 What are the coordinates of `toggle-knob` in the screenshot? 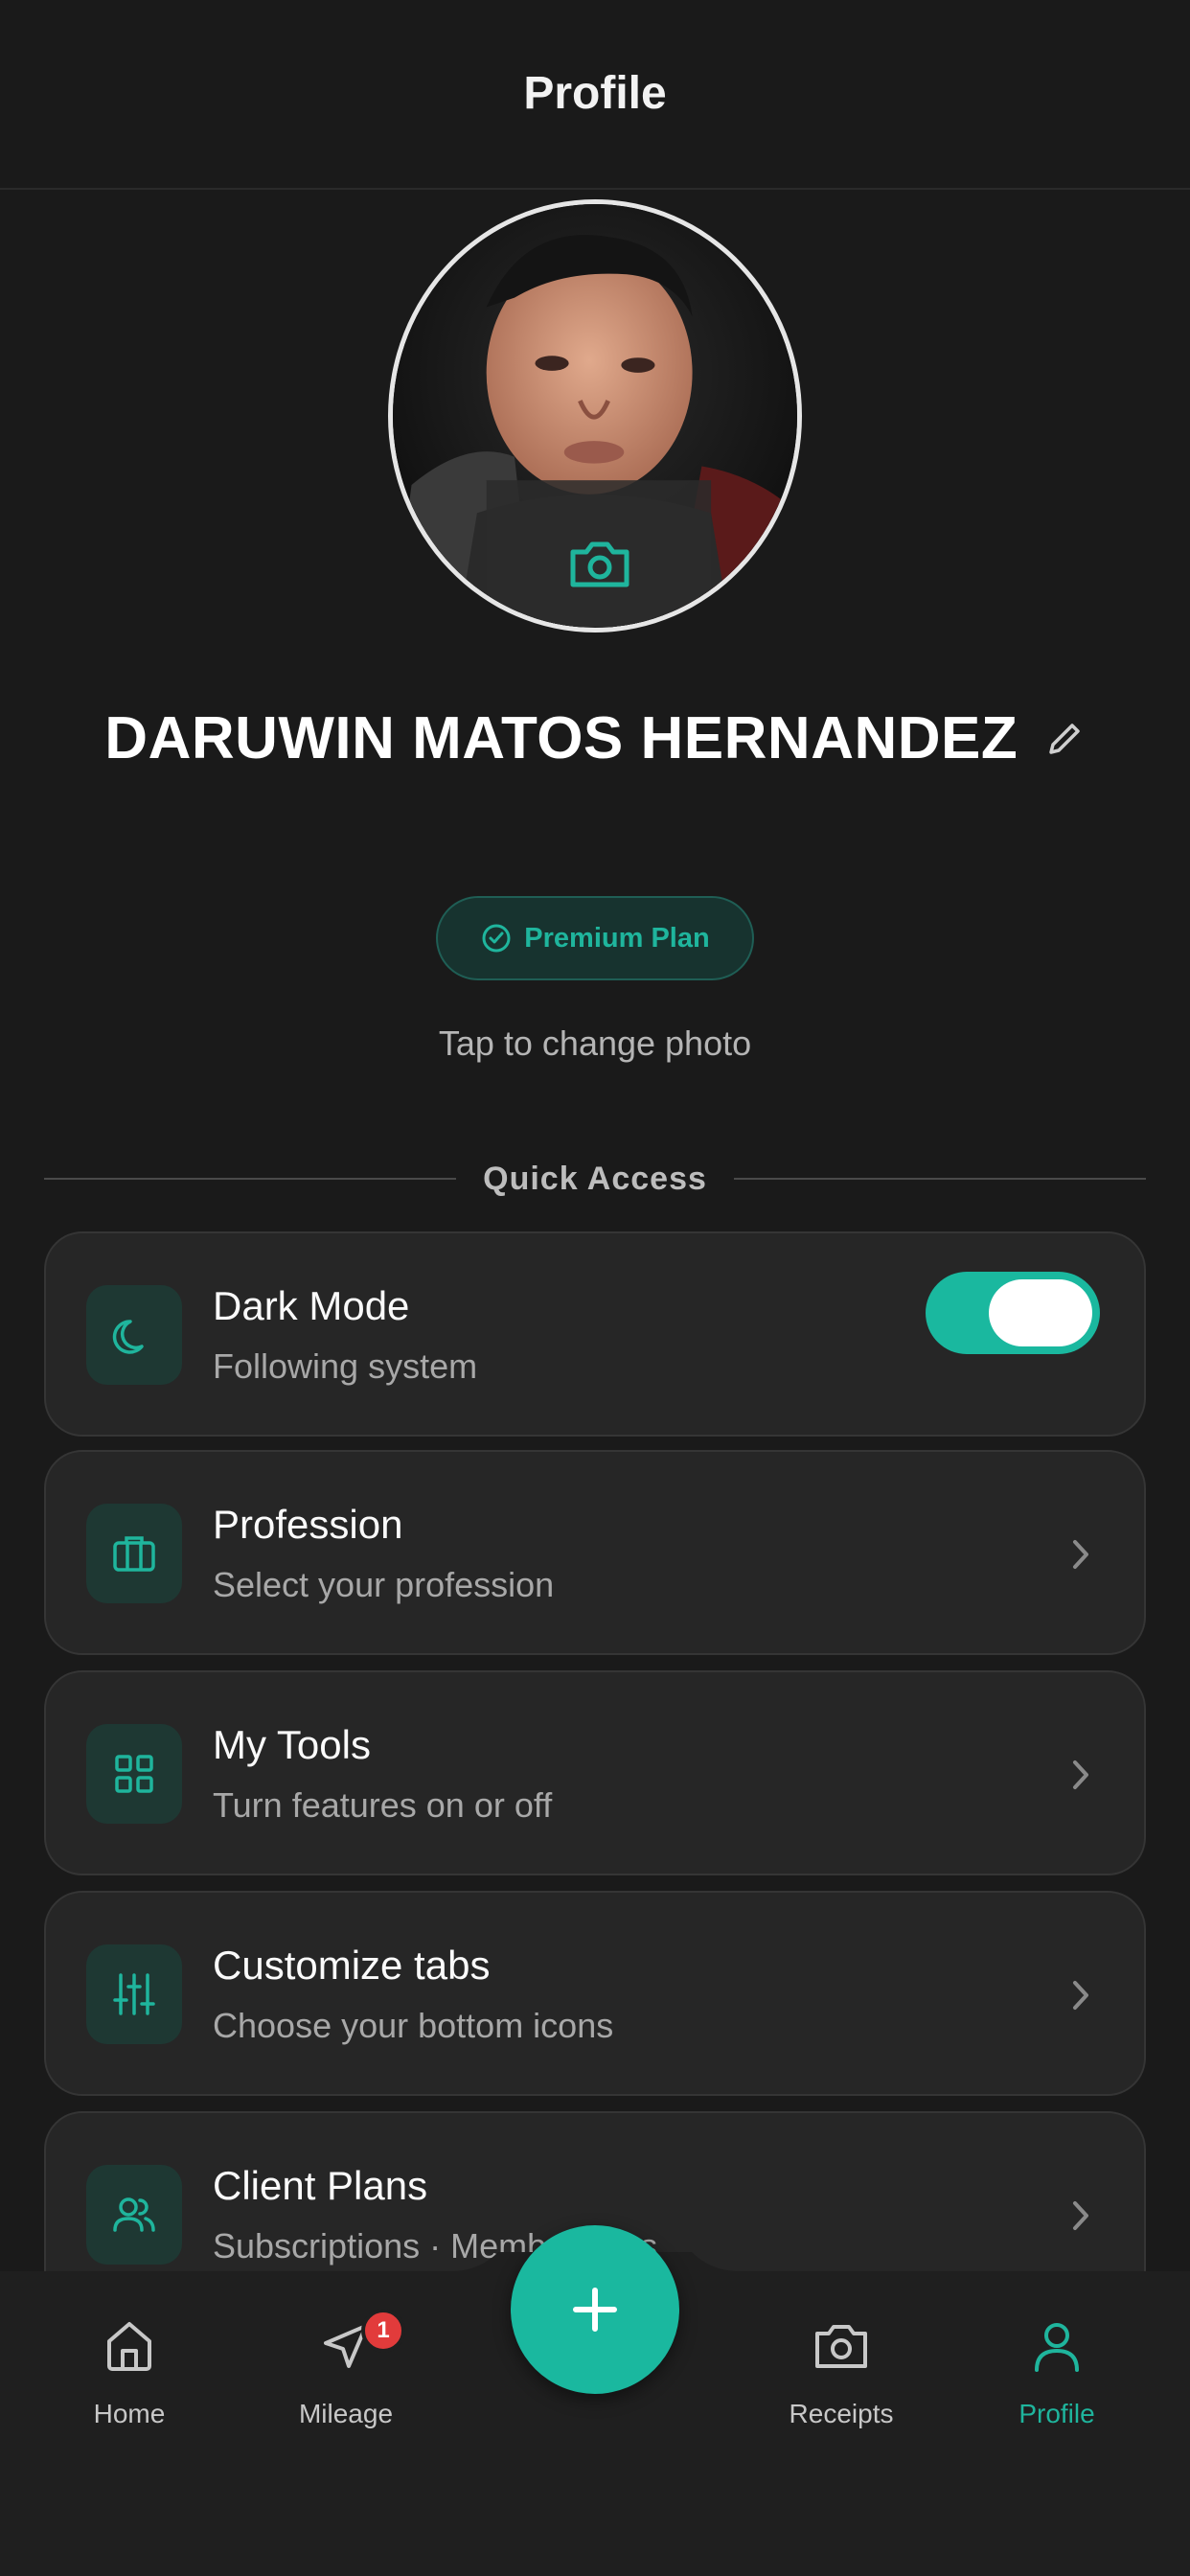 It's located at (1040, 1312).